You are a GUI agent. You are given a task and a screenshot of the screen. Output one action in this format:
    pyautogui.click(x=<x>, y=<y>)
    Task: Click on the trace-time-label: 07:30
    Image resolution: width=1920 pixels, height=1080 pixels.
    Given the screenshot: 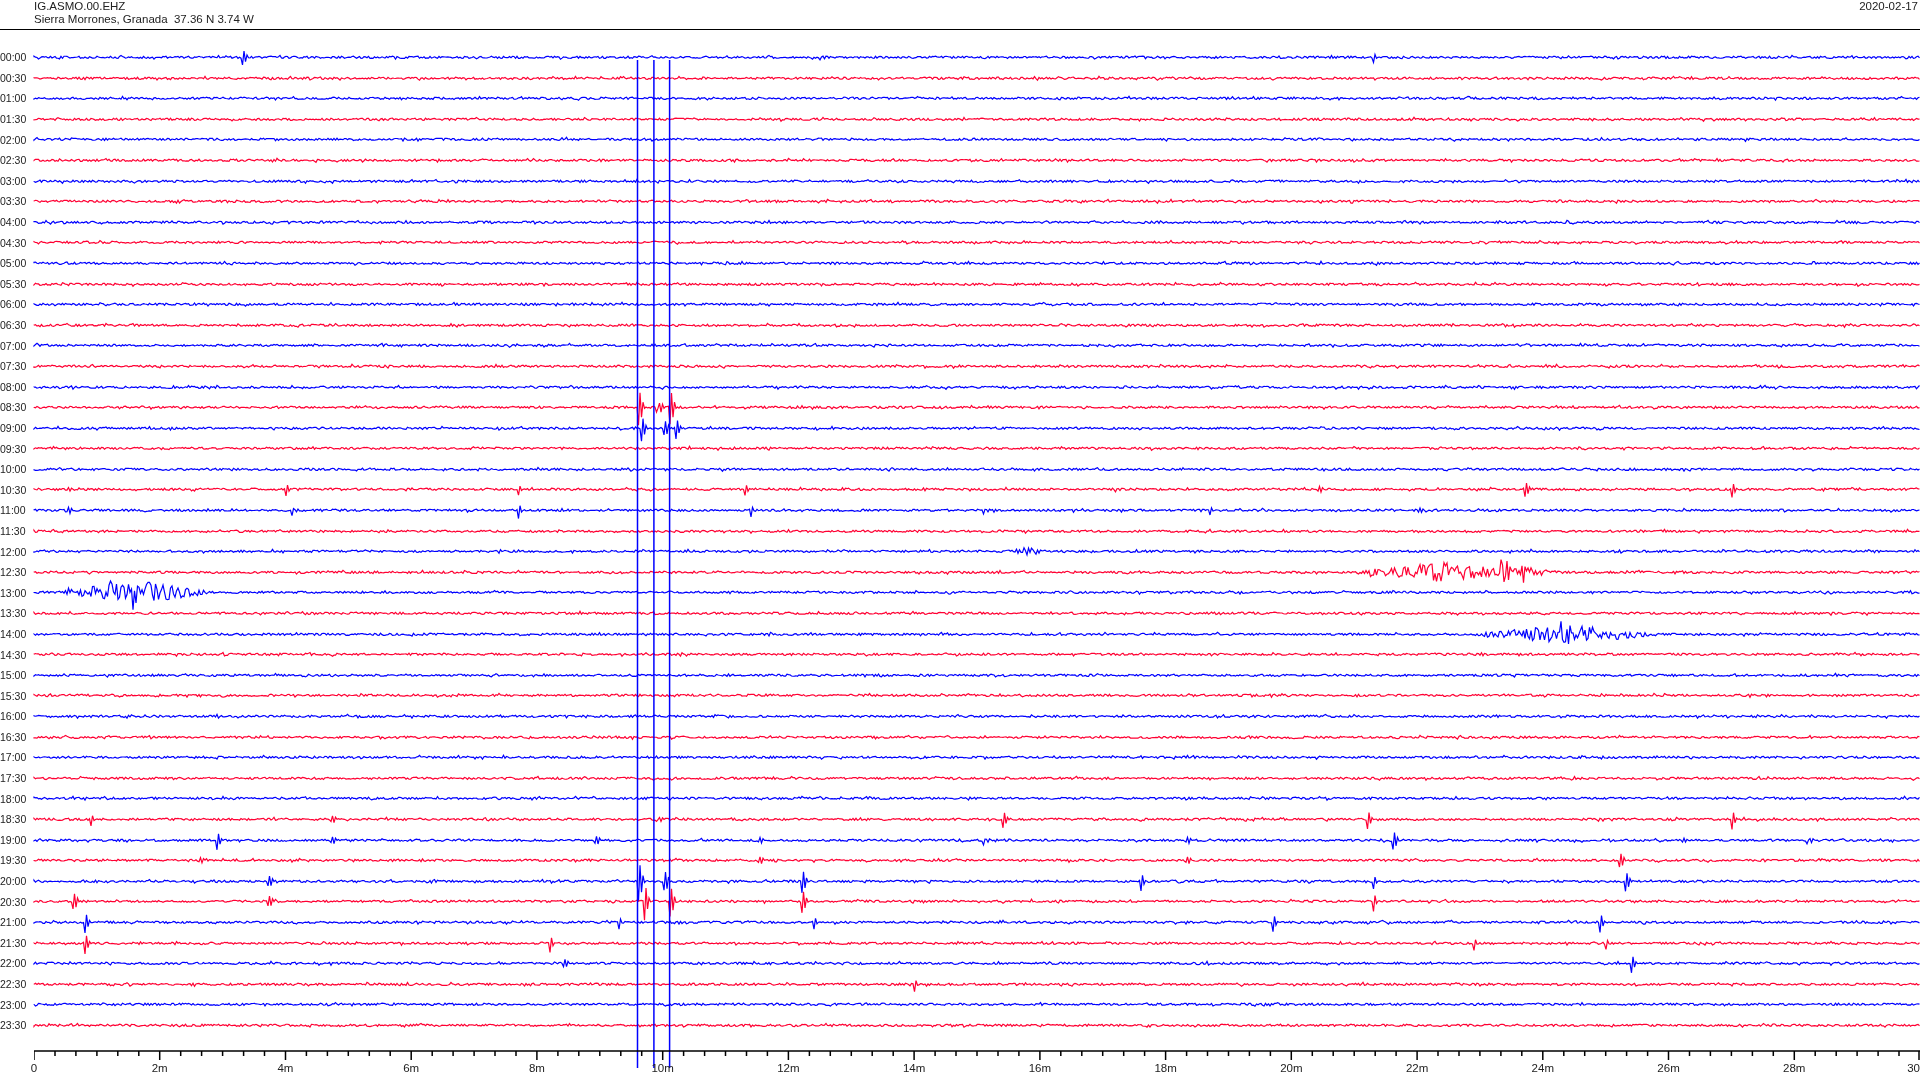 What is the action you would take?
    pyautogui.click(x=14, y=366)
    